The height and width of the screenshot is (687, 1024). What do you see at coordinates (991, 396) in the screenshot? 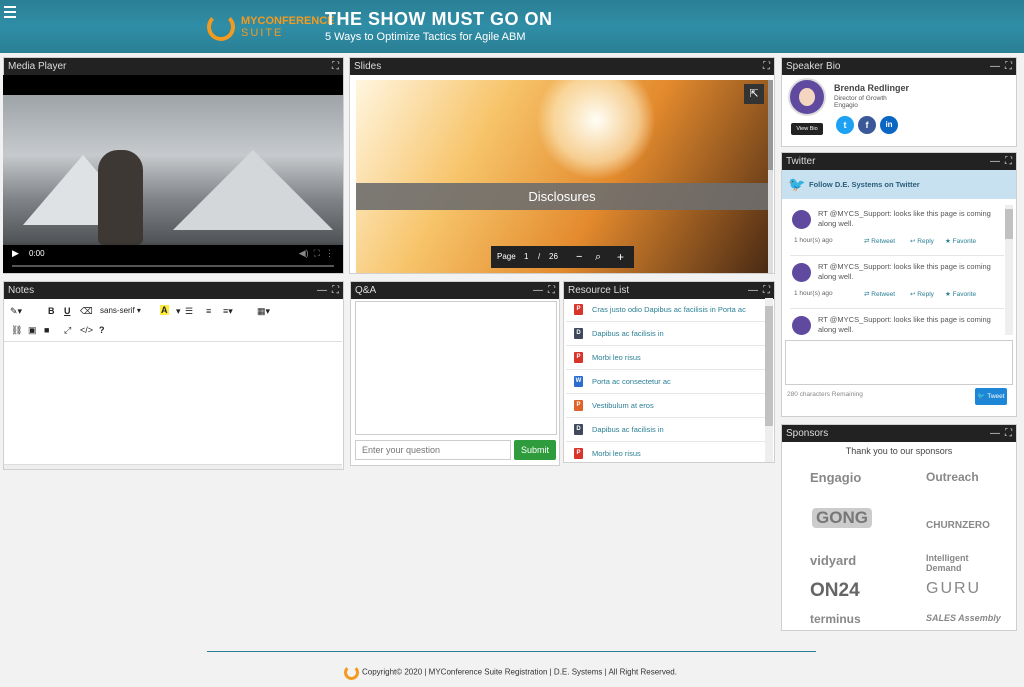
I see `tweet-button: 🐦 Tweet` at bounding box center [991, 396].